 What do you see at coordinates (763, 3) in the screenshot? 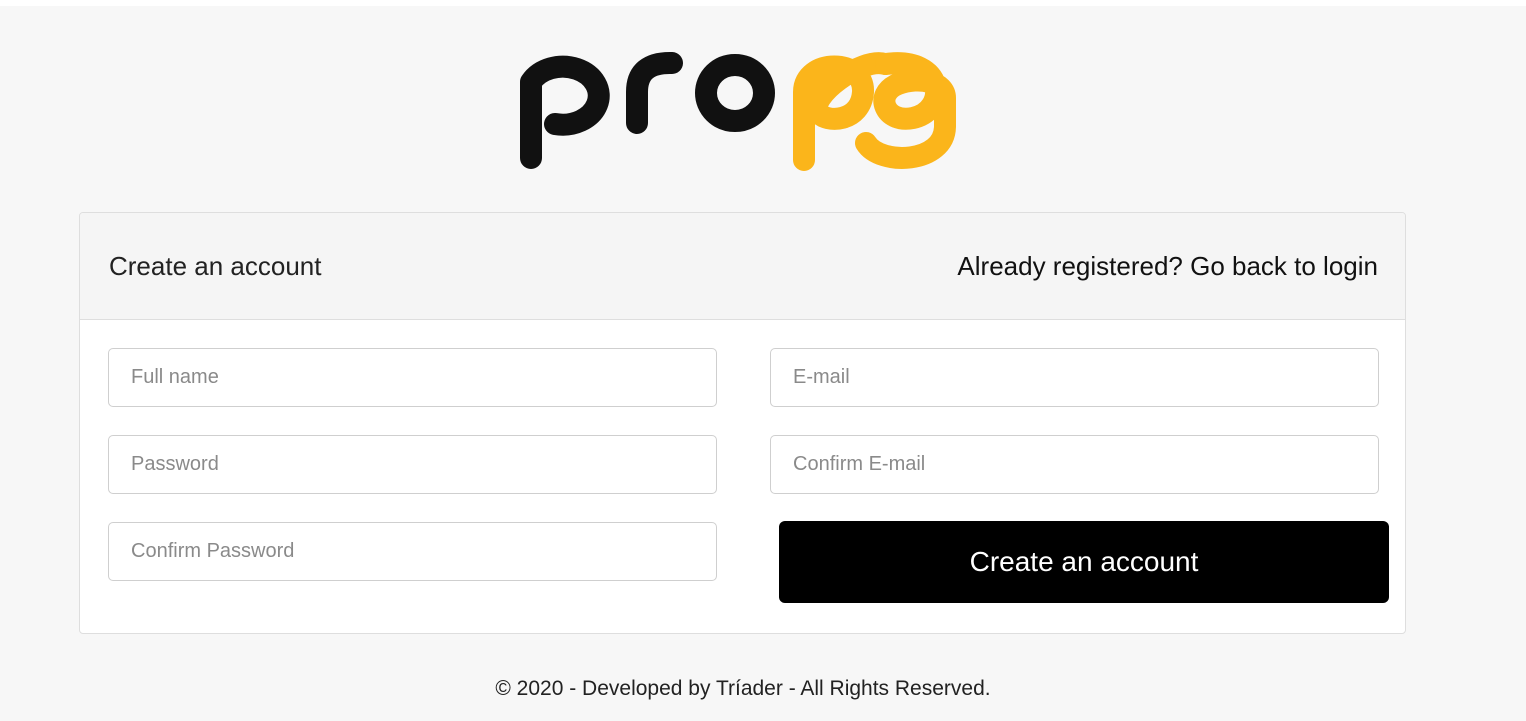
I see `top-strip` at bounding box center [763, 3].